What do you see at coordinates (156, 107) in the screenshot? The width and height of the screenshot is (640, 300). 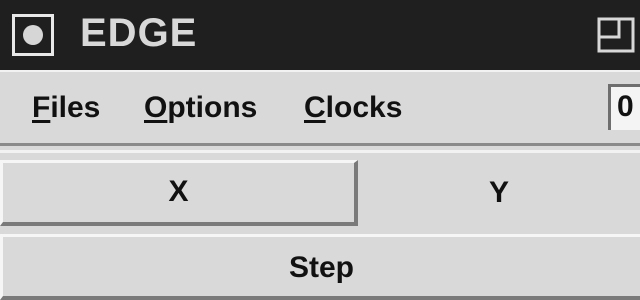 I see `menu-options-mnemonic: O` at bounding box center [156, 107].